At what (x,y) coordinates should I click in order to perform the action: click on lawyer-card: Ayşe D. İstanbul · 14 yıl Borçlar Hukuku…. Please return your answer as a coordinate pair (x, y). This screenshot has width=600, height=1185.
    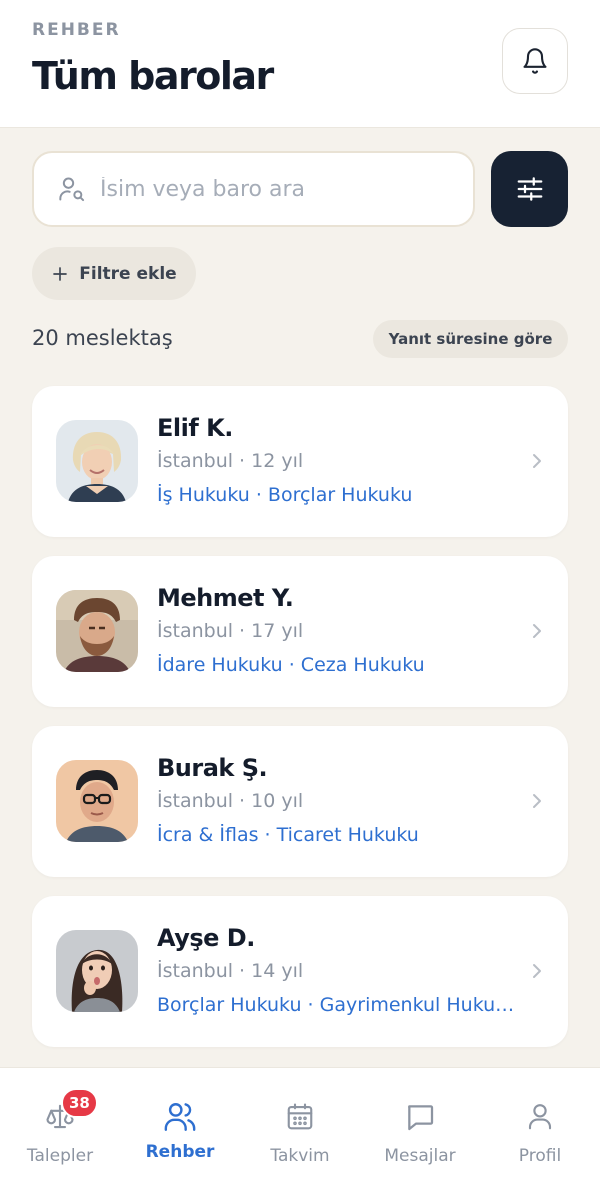
    Looking at the image, I should click on (300, 971).